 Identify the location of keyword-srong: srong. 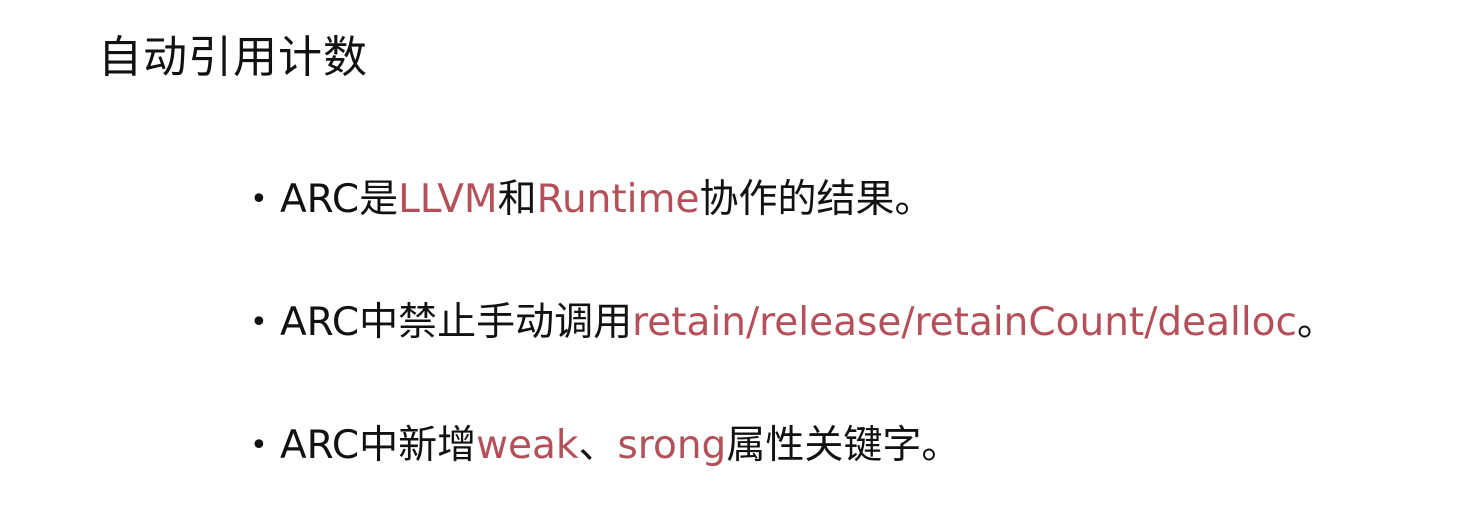
(672, 445).